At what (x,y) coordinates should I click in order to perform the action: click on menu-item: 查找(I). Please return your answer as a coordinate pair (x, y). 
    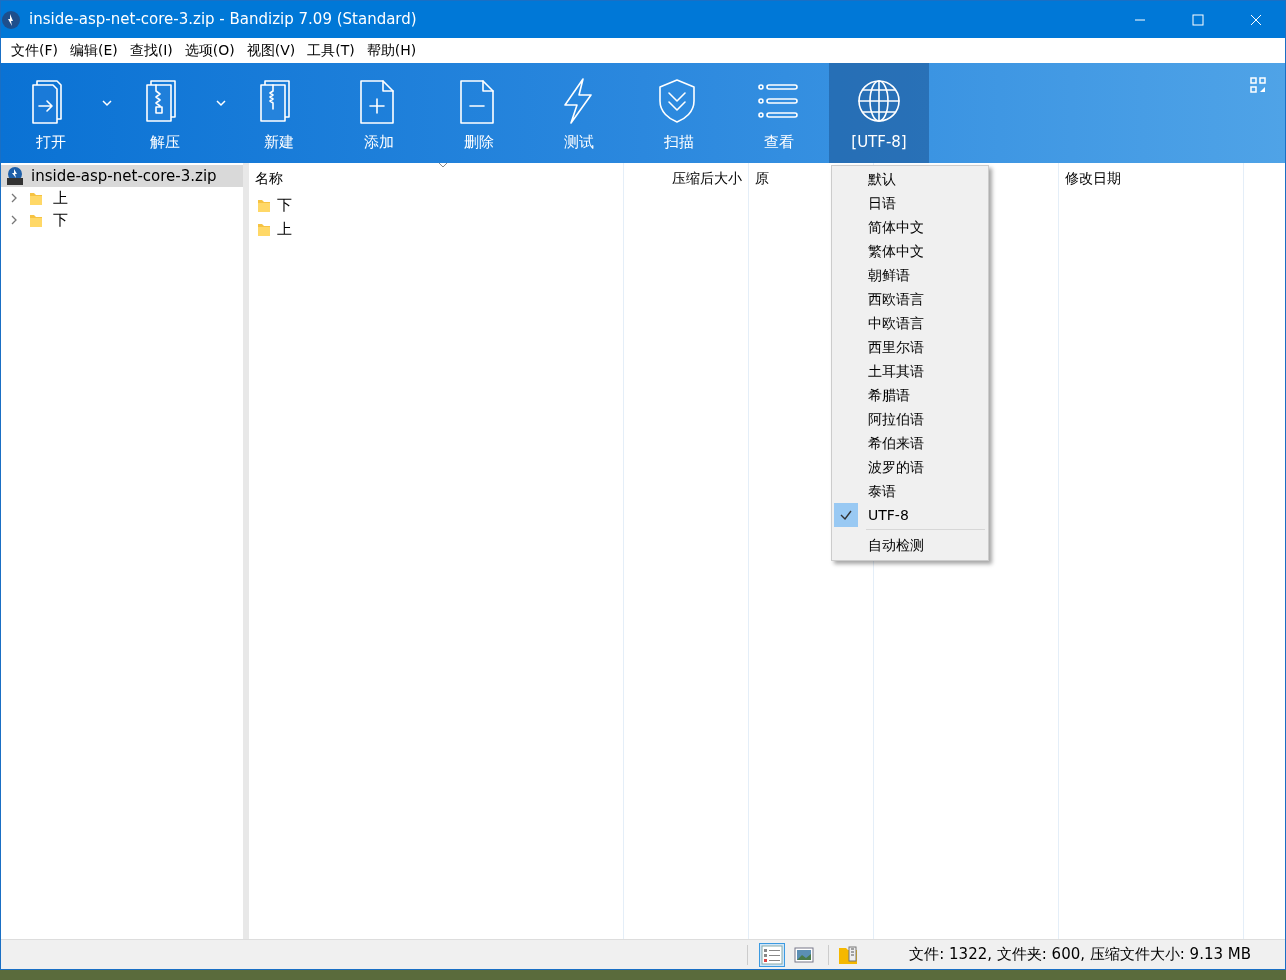
    Looking at the image, I should click on (151, 50).